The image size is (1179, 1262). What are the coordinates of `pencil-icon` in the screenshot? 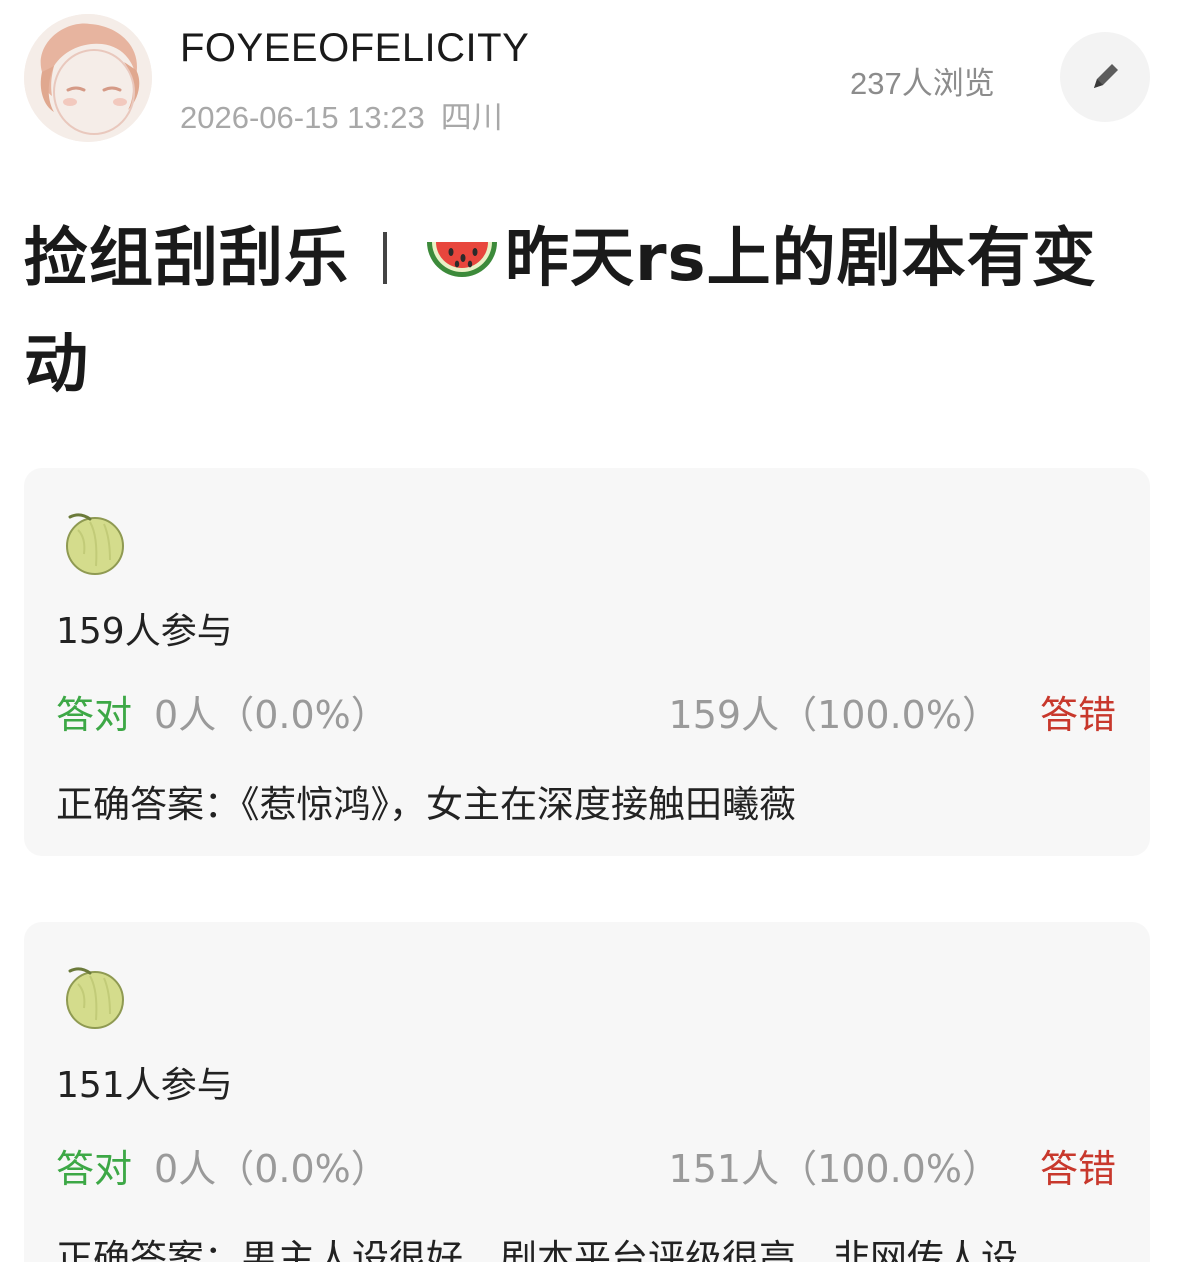 It's located at (1106, 76).